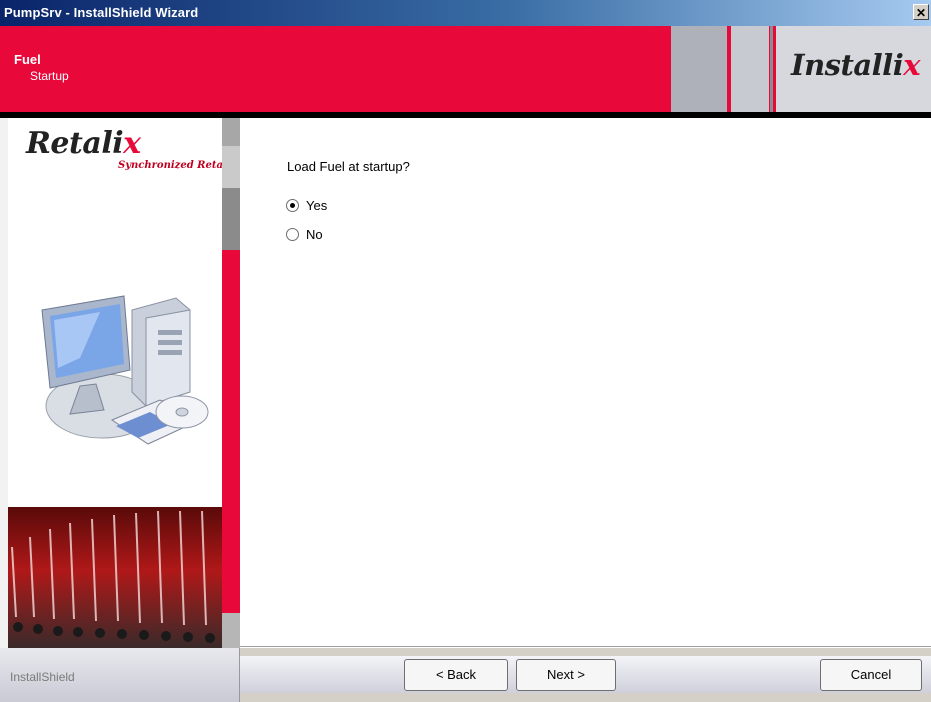 This screenshot has width=931, height=702. What do you see at coordinates (316, 205) in the screenshot?
I see `yes-radio-label: Yes` at bounding box center [316, 205].